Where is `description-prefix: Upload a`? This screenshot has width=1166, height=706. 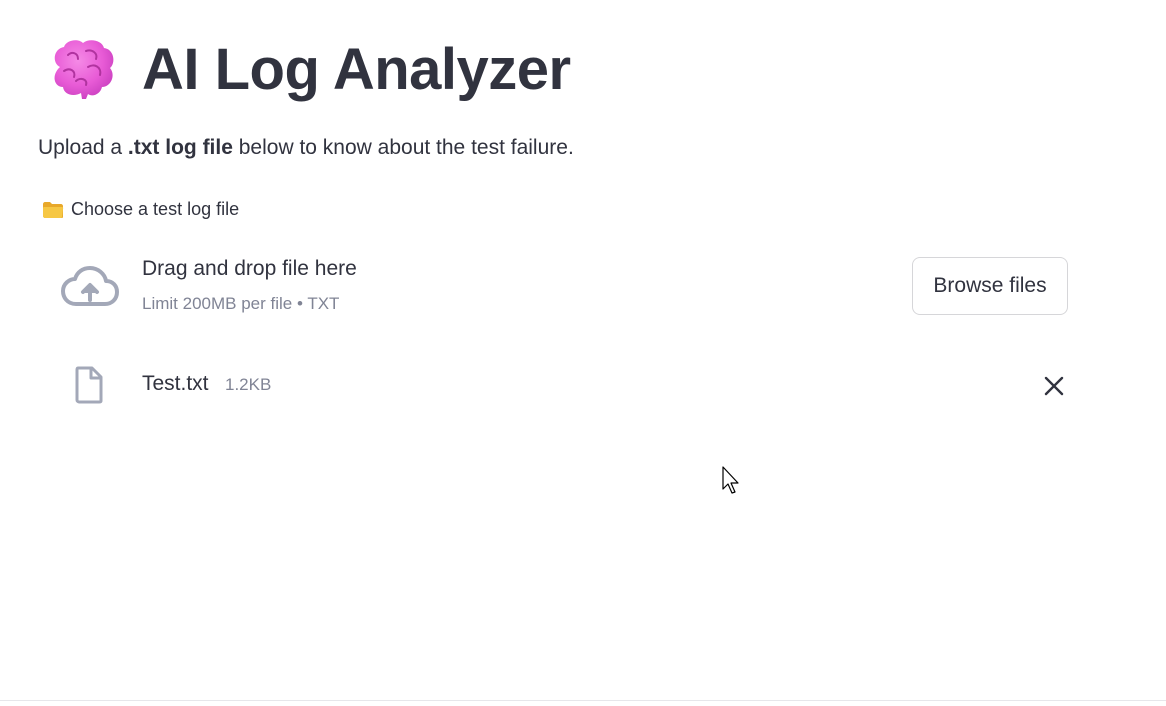 description-prefix: Upload a is located at coordinates (83, 147).